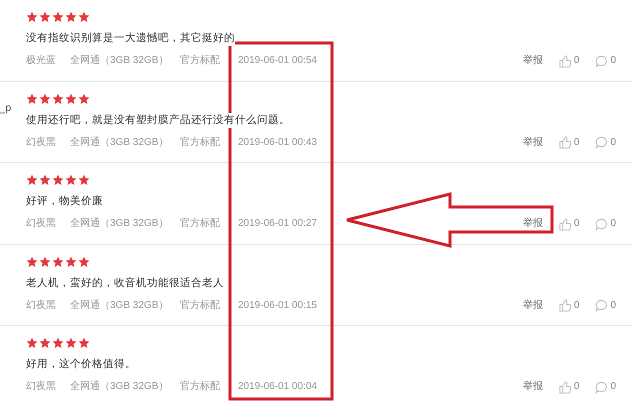 Image resolution: width=640 pixels, height=402 pixels. What do you see at coordinates (41, 61) in the screenshot?
I see `color-variant: 极光蓝` at bounding box center [41, 61].